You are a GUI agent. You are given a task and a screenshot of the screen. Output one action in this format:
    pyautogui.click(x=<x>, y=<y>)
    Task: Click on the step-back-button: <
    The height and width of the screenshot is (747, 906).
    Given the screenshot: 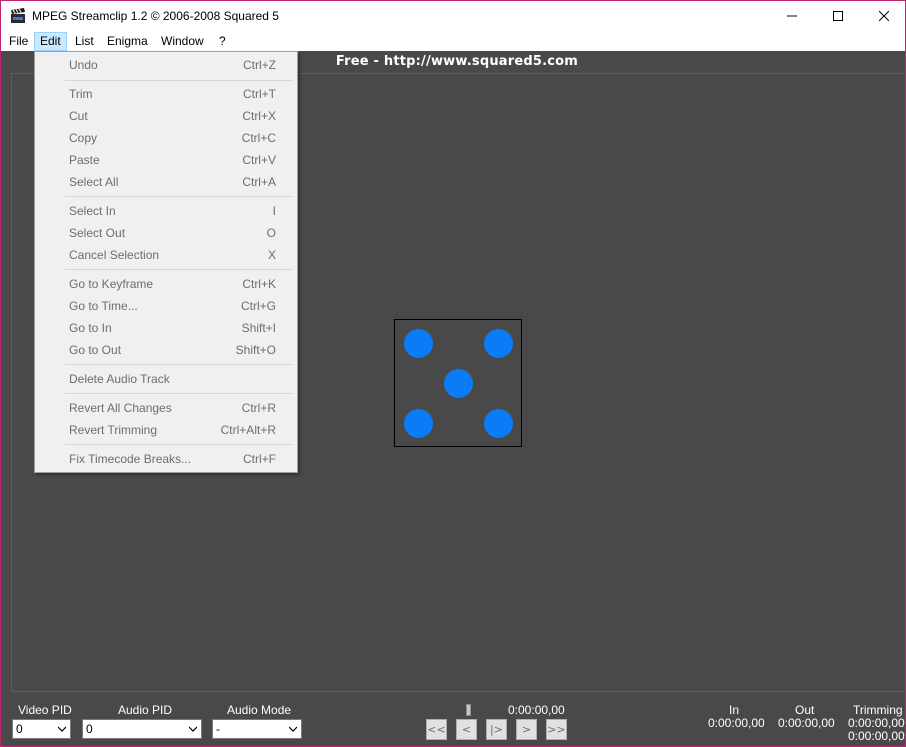 What is the action you would take?
    pyautogui.click(x=466, y=729)
    